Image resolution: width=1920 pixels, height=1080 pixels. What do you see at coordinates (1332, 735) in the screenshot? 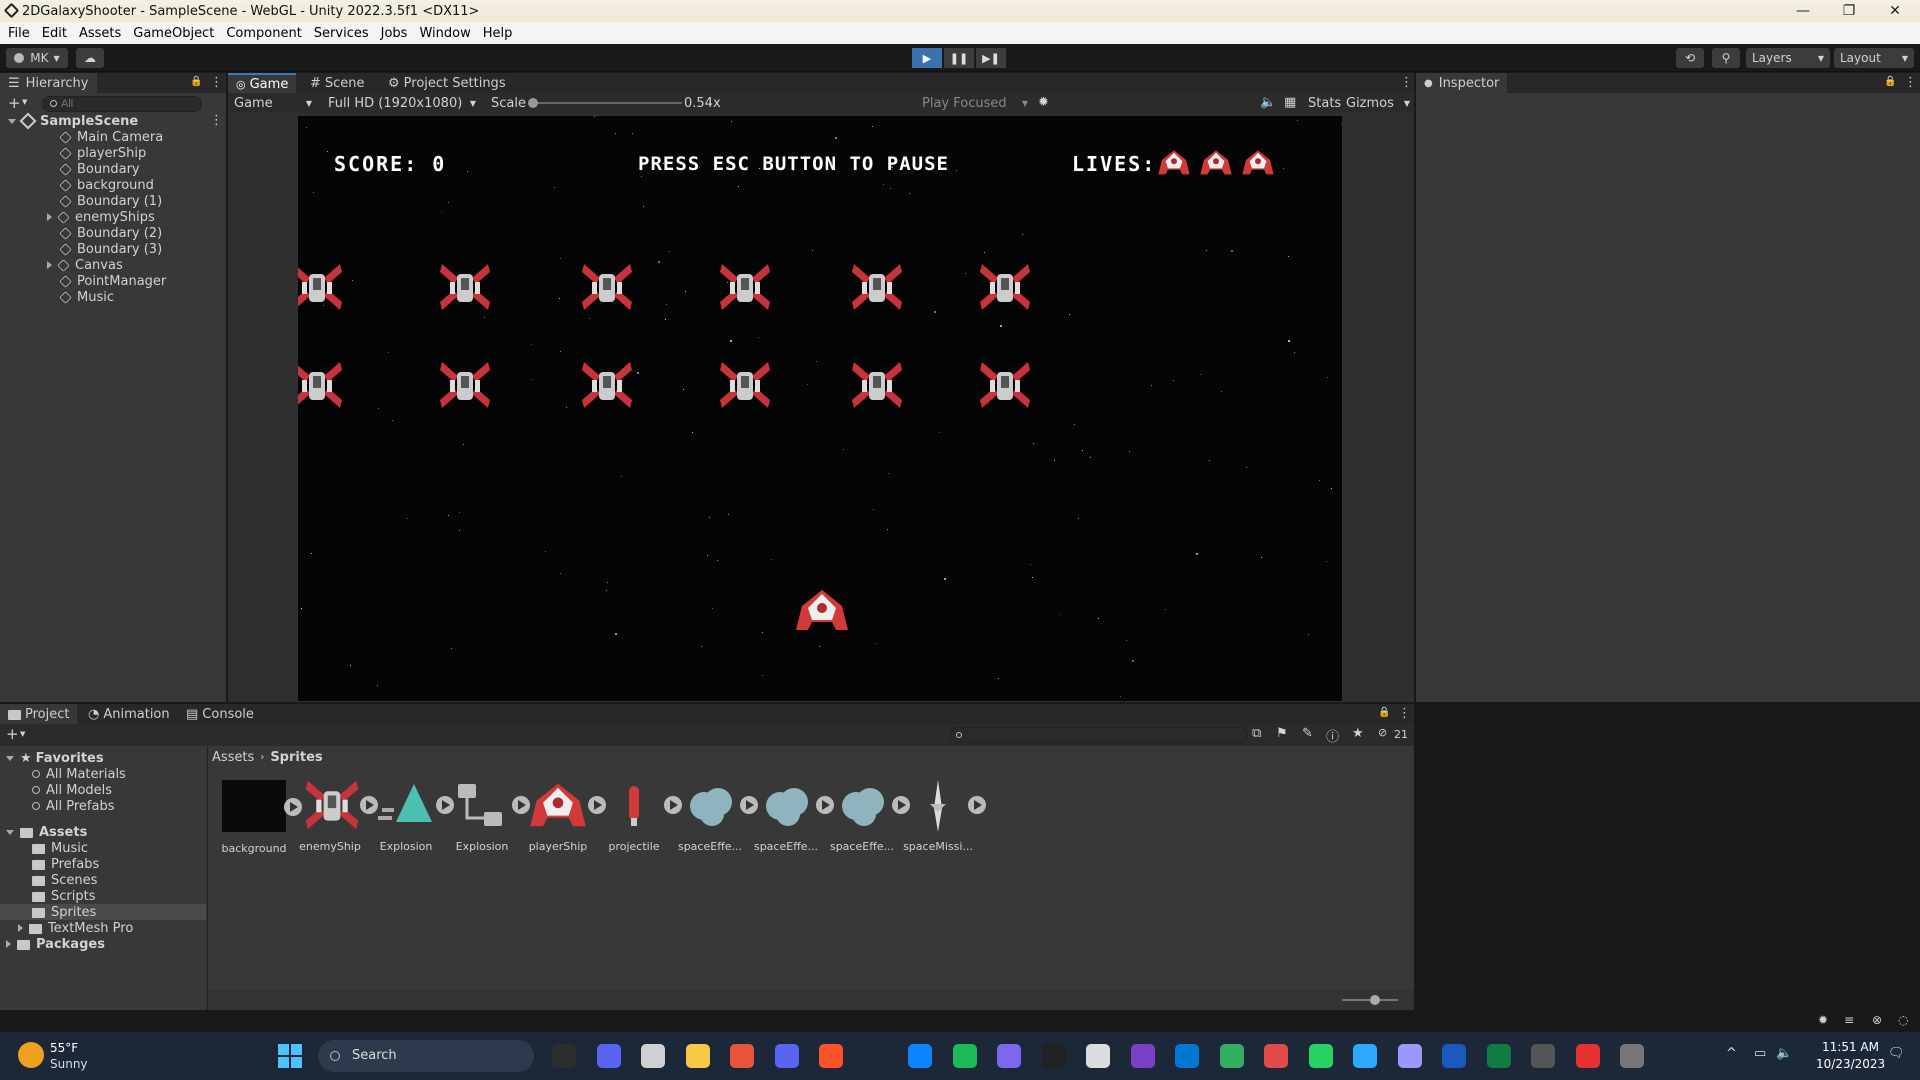
I see `info-icon: ⓘ` at bounding box center [1332, 735].